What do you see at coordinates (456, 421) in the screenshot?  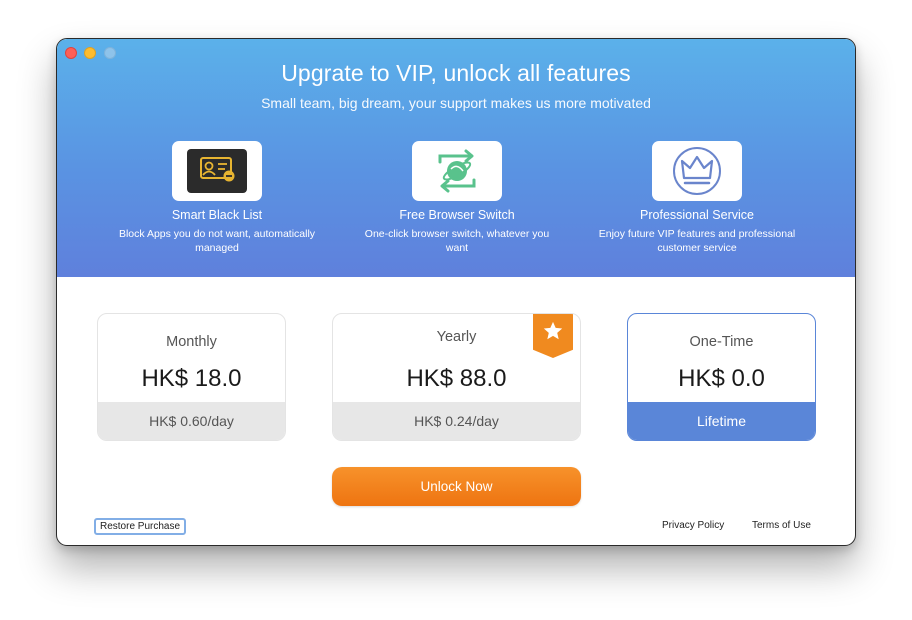 I see `plan-per-day: HK$ 0.24/day` at bounding box center [456, 421].